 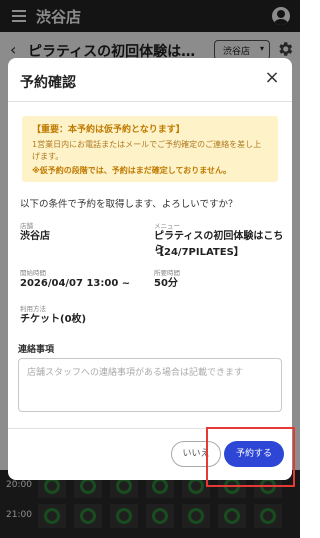 I want to click on menu-label: メニュー, so click(x=167, y=226).